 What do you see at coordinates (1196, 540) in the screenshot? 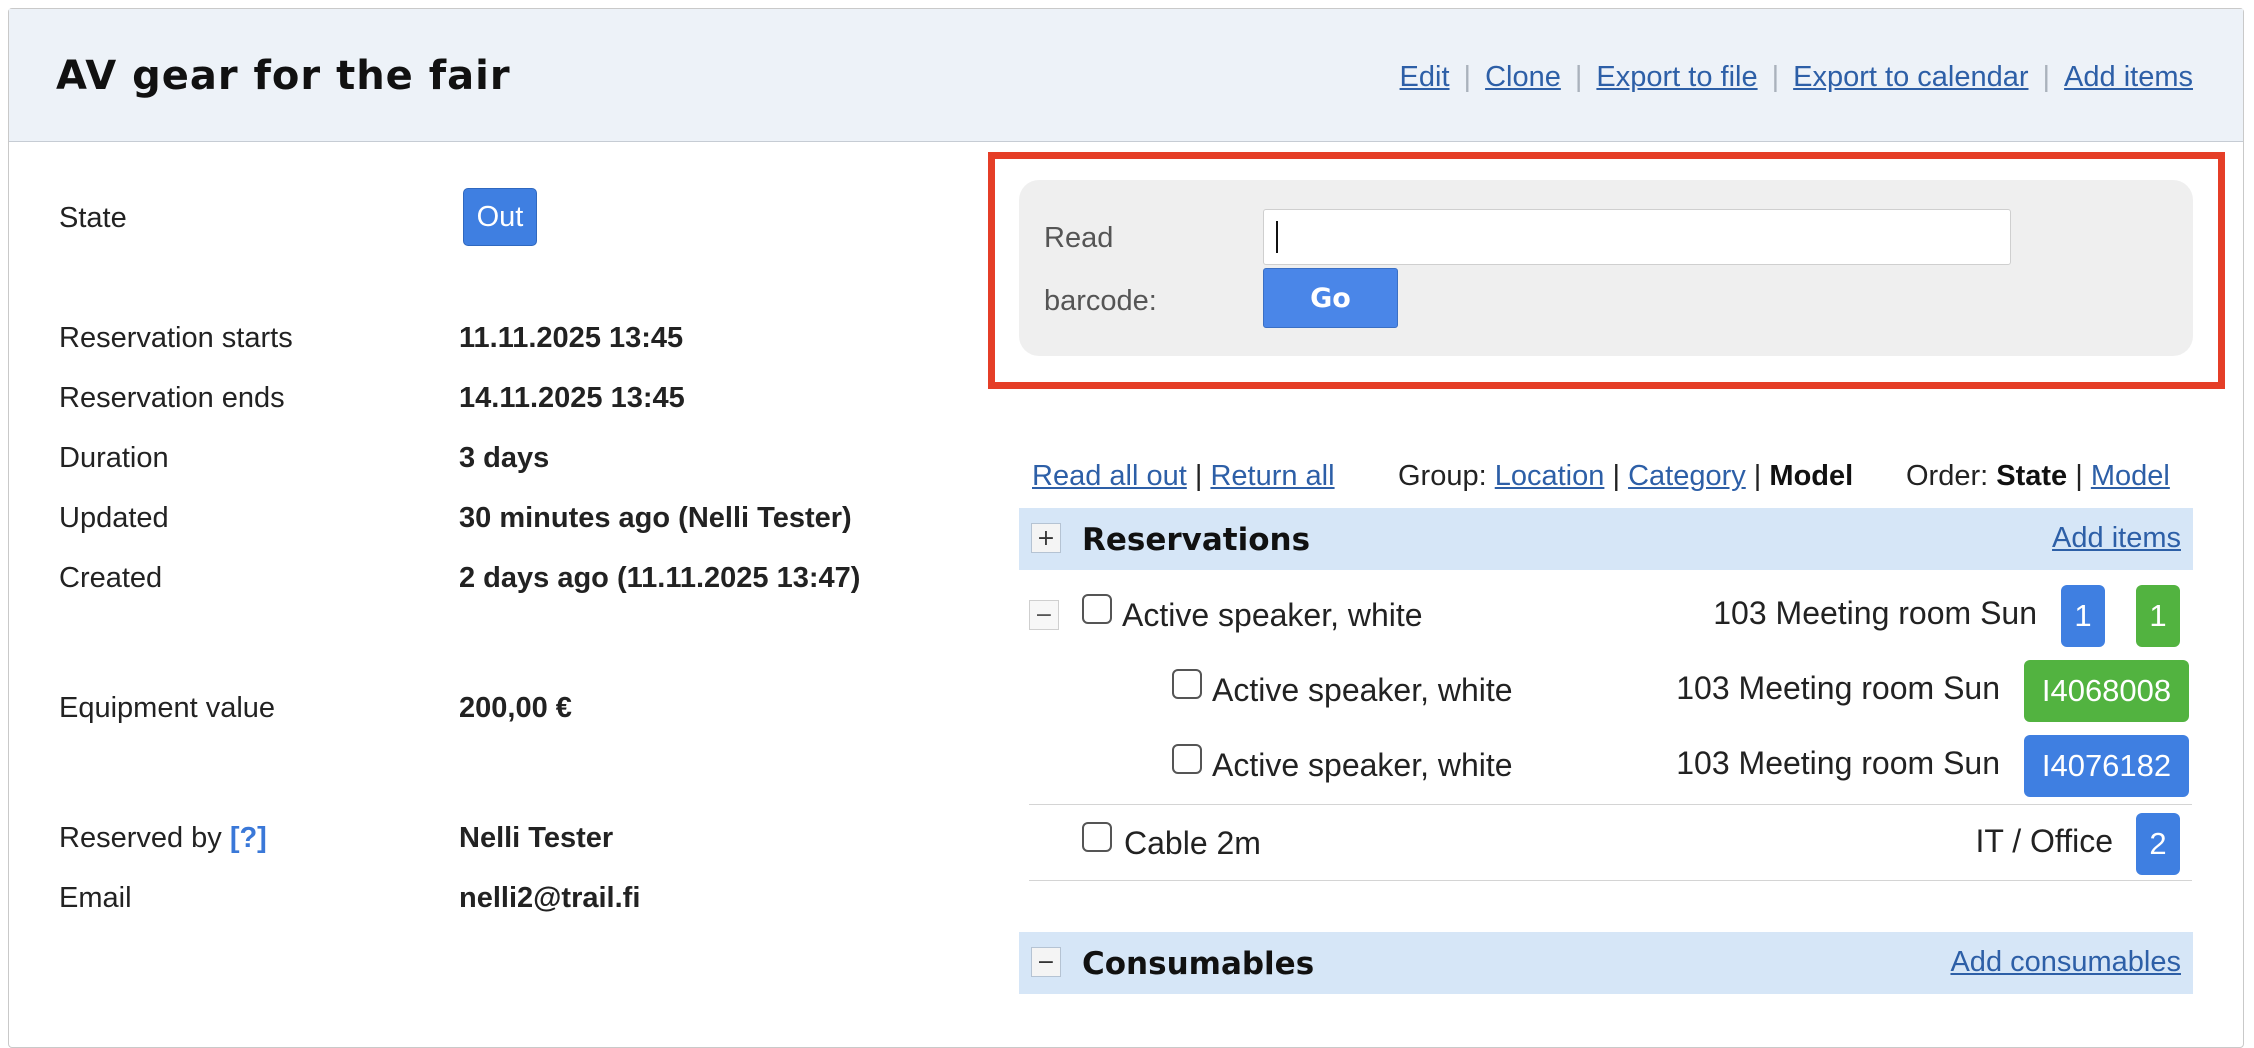
I see `reservations-group-title: Reservations` at bounding box center [1196, 540].